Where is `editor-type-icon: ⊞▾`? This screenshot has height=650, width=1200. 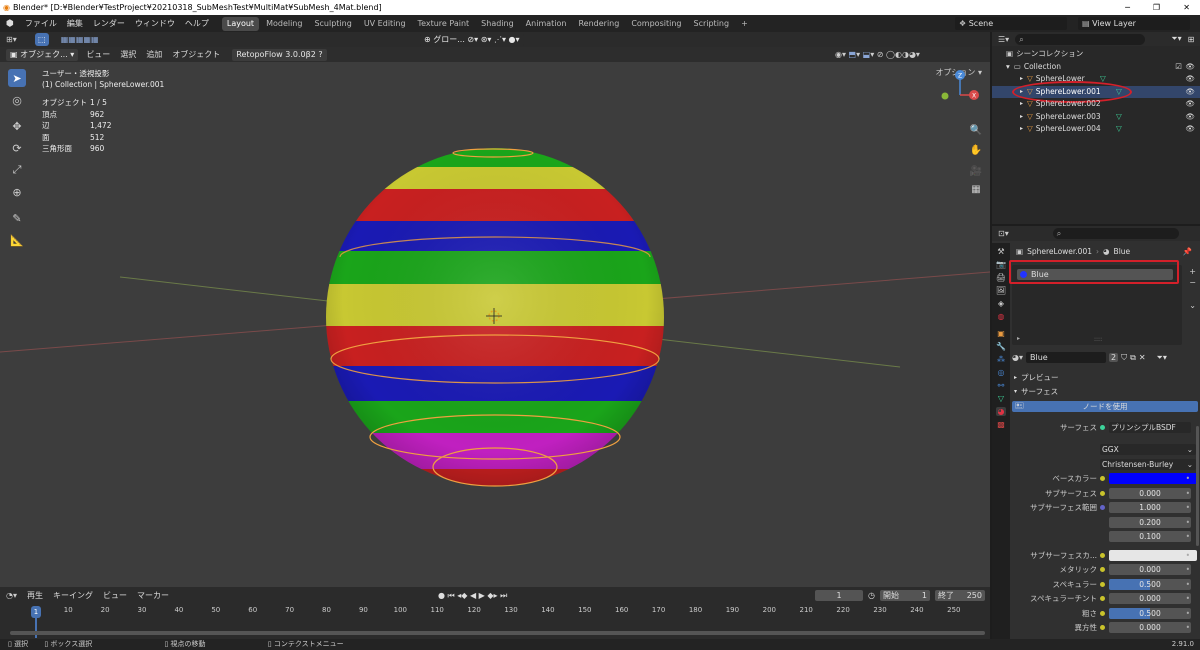
editor-type-icon: ⊞▾ is located at coordinates (11, 39).